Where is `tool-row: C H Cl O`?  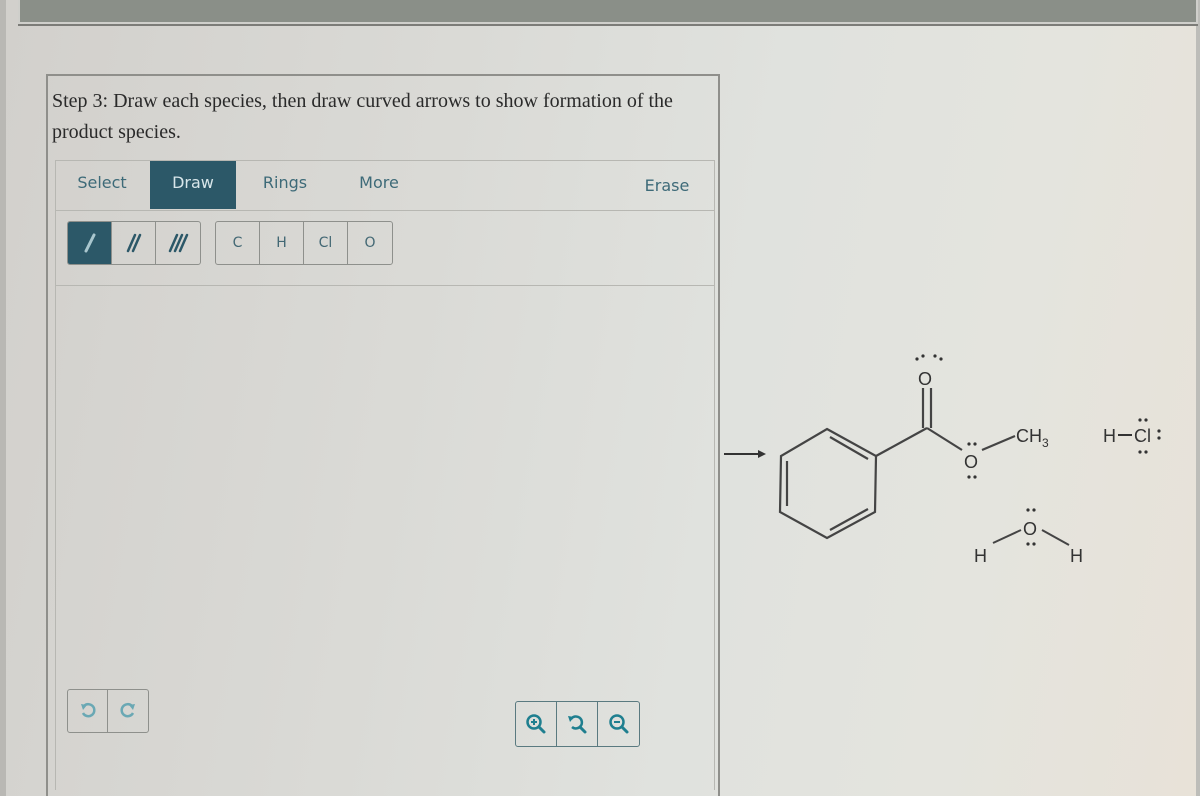
tool-row: C H Cl O is located at coordinates (385, 248).